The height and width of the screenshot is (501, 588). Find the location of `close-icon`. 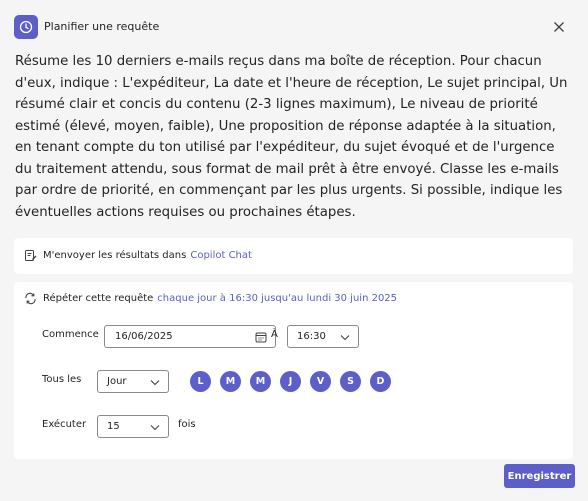

close-icon is located at coordinates (559, 27).